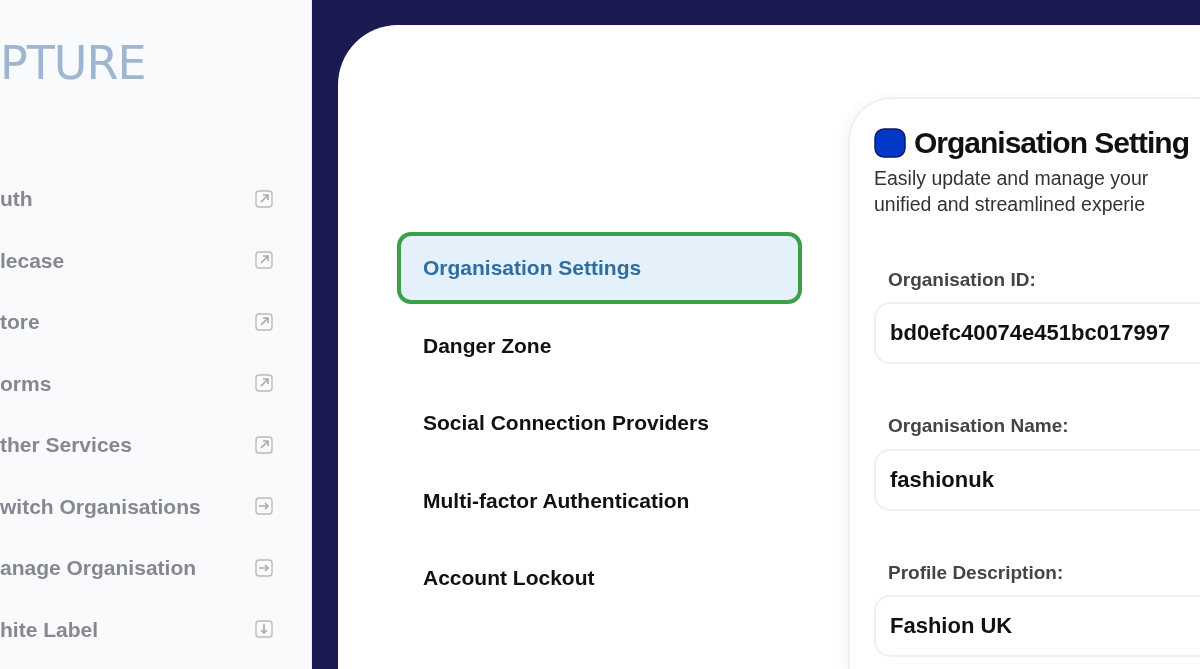  Describe the element at coordinates (26, 383) in the screenshot. I see `sidebar-item: orms` at that location.